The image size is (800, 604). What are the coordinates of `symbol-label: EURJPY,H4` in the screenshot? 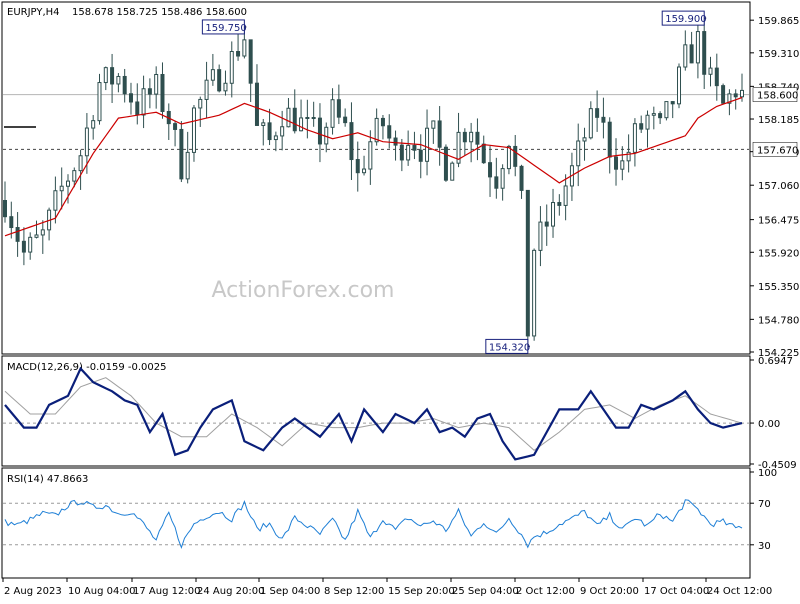 It's located at (33, 12).